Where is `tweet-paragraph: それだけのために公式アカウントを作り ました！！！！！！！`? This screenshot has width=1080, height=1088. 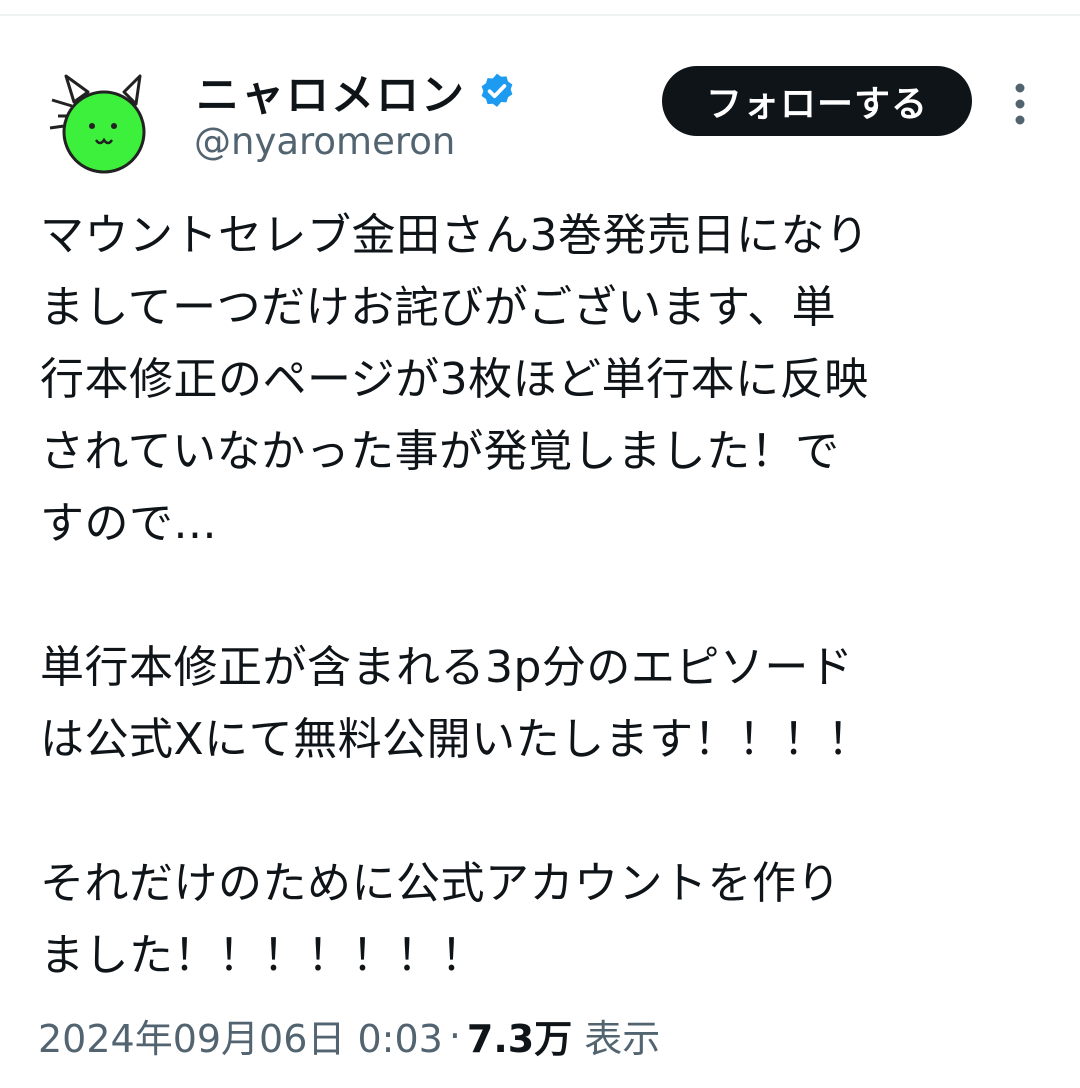
tweet-paragraph: それだけのために公式アカウントを作り ました！！！！！！！ is located at coordinates (545, 920).